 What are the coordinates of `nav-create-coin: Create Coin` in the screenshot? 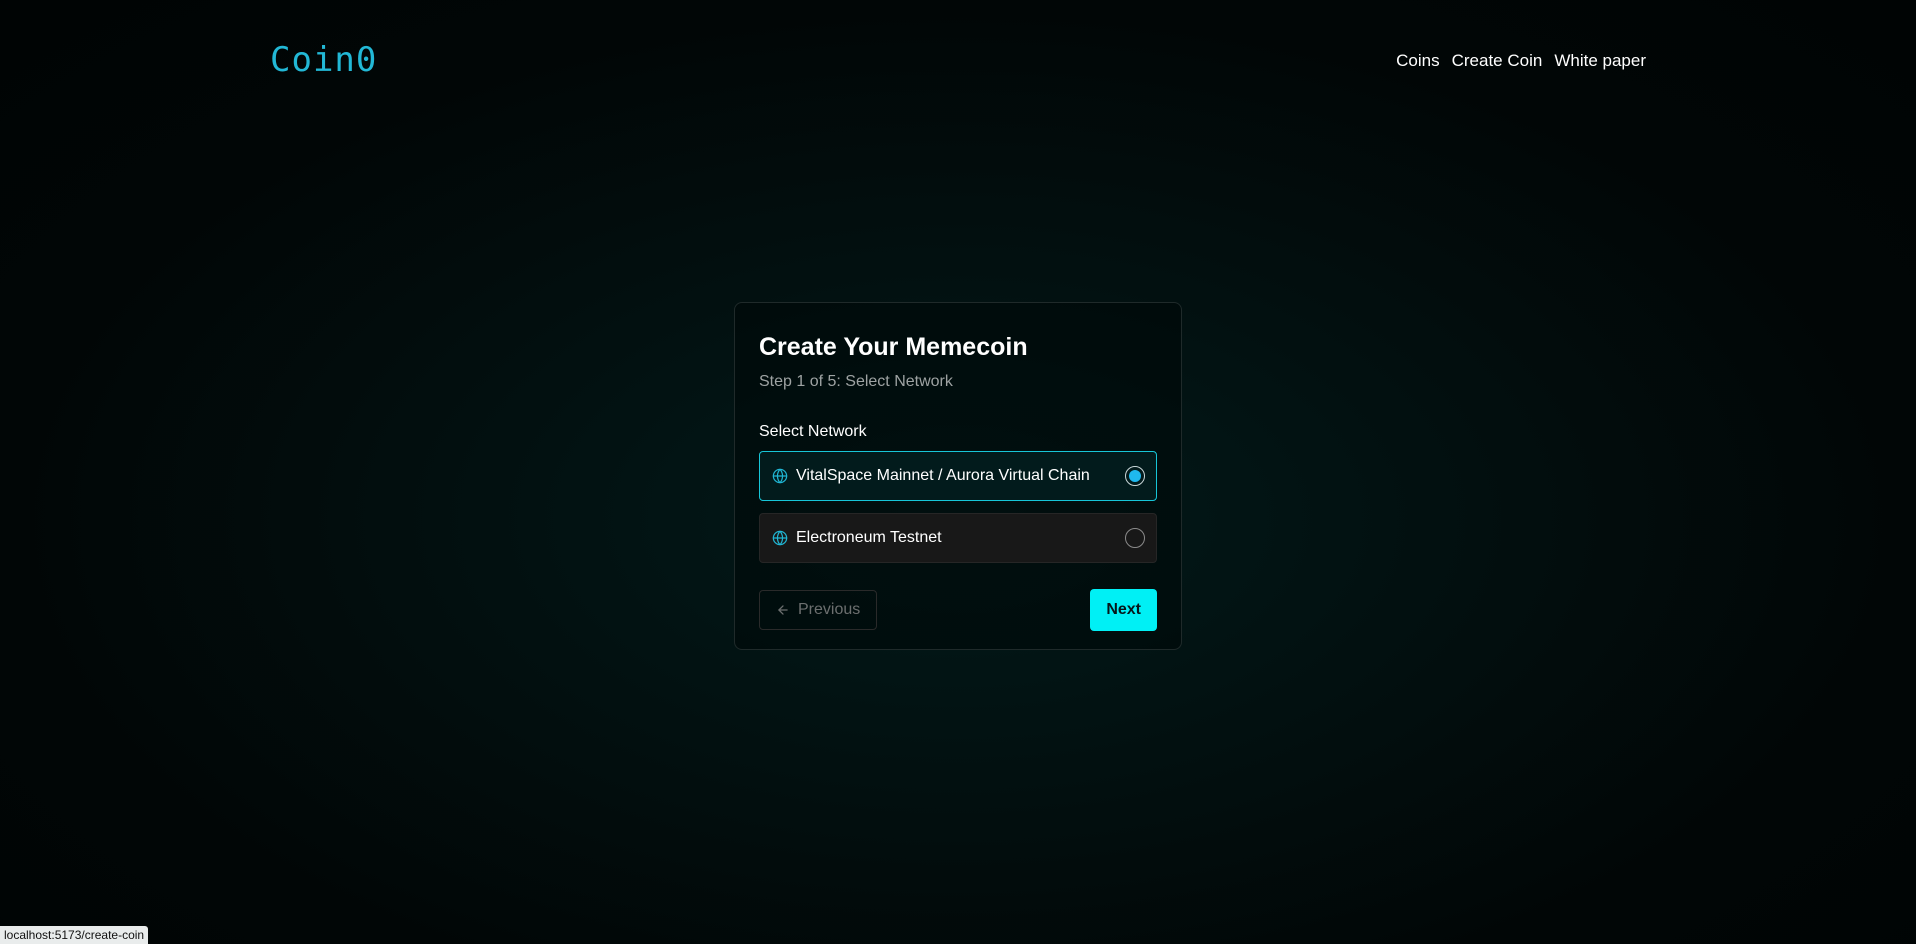 It's located at (1497, 61).